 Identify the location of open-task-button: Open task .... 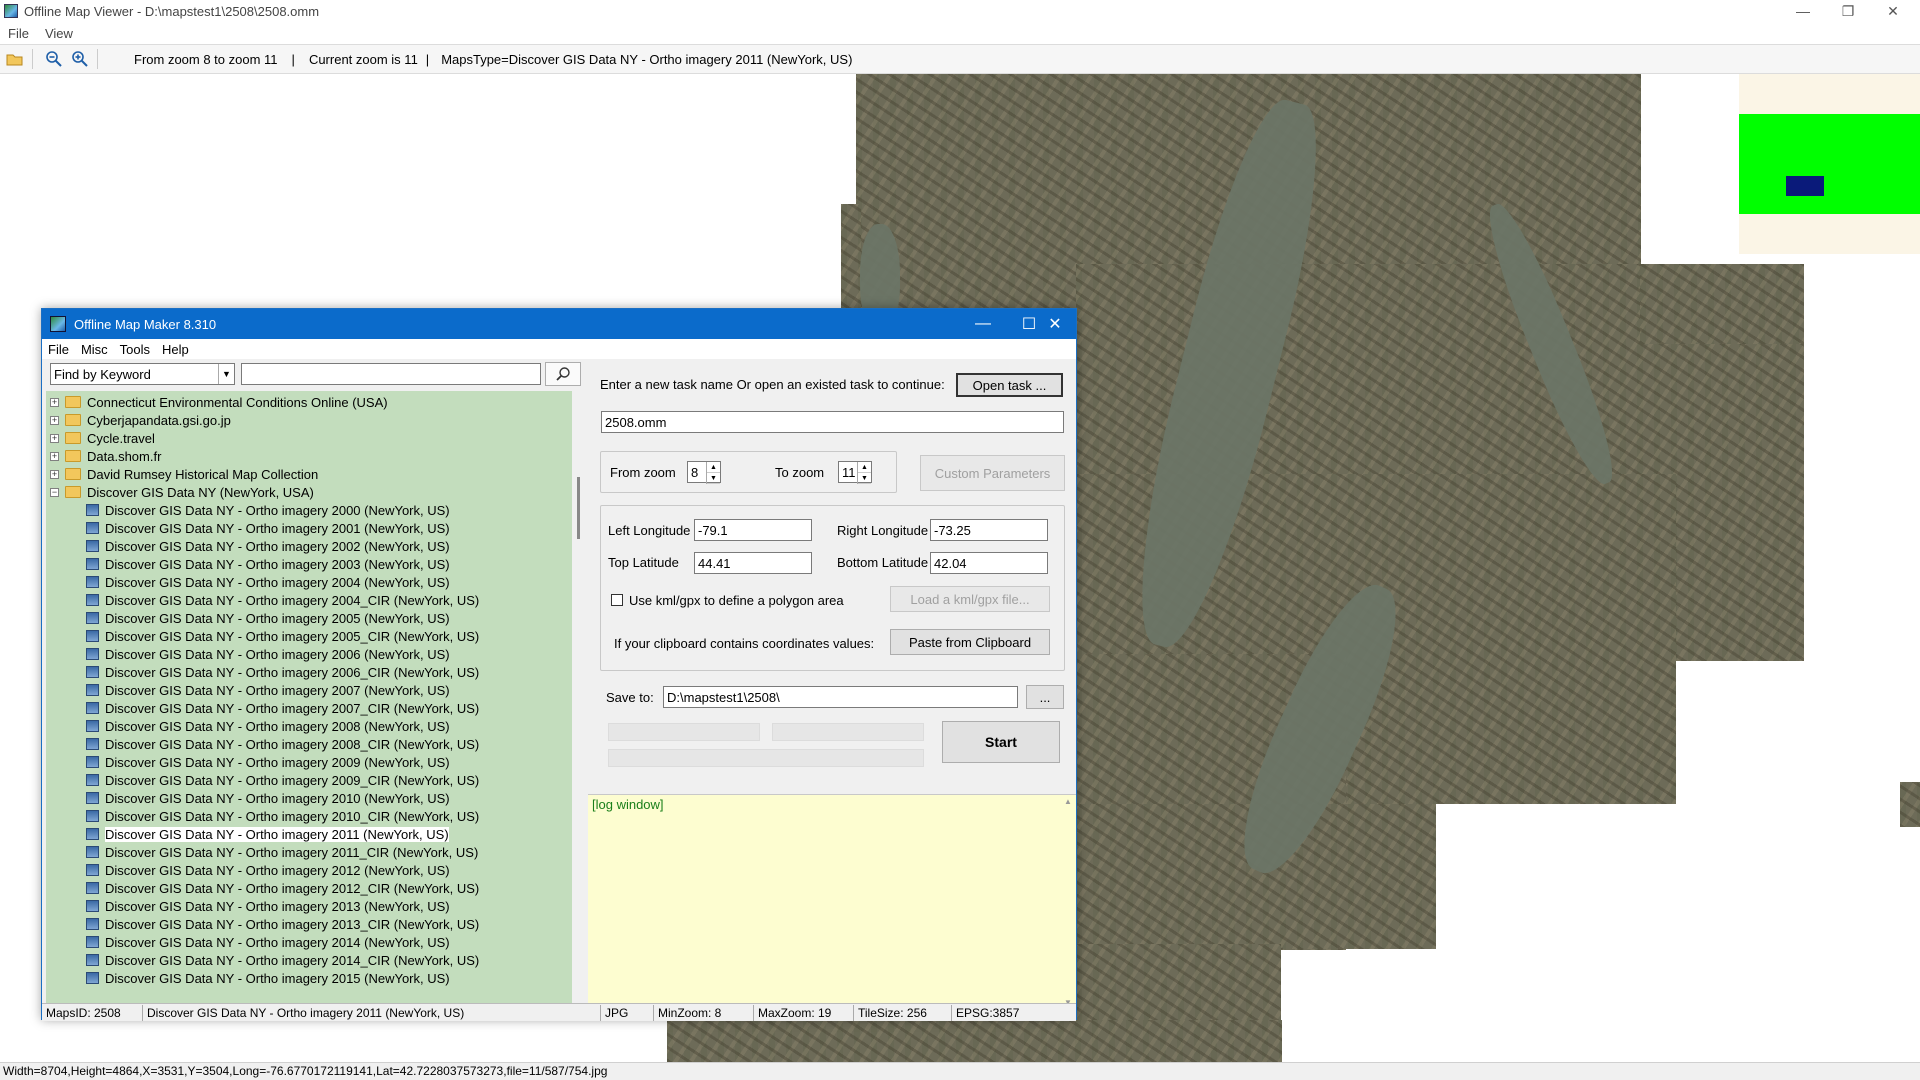
(1009, 385).